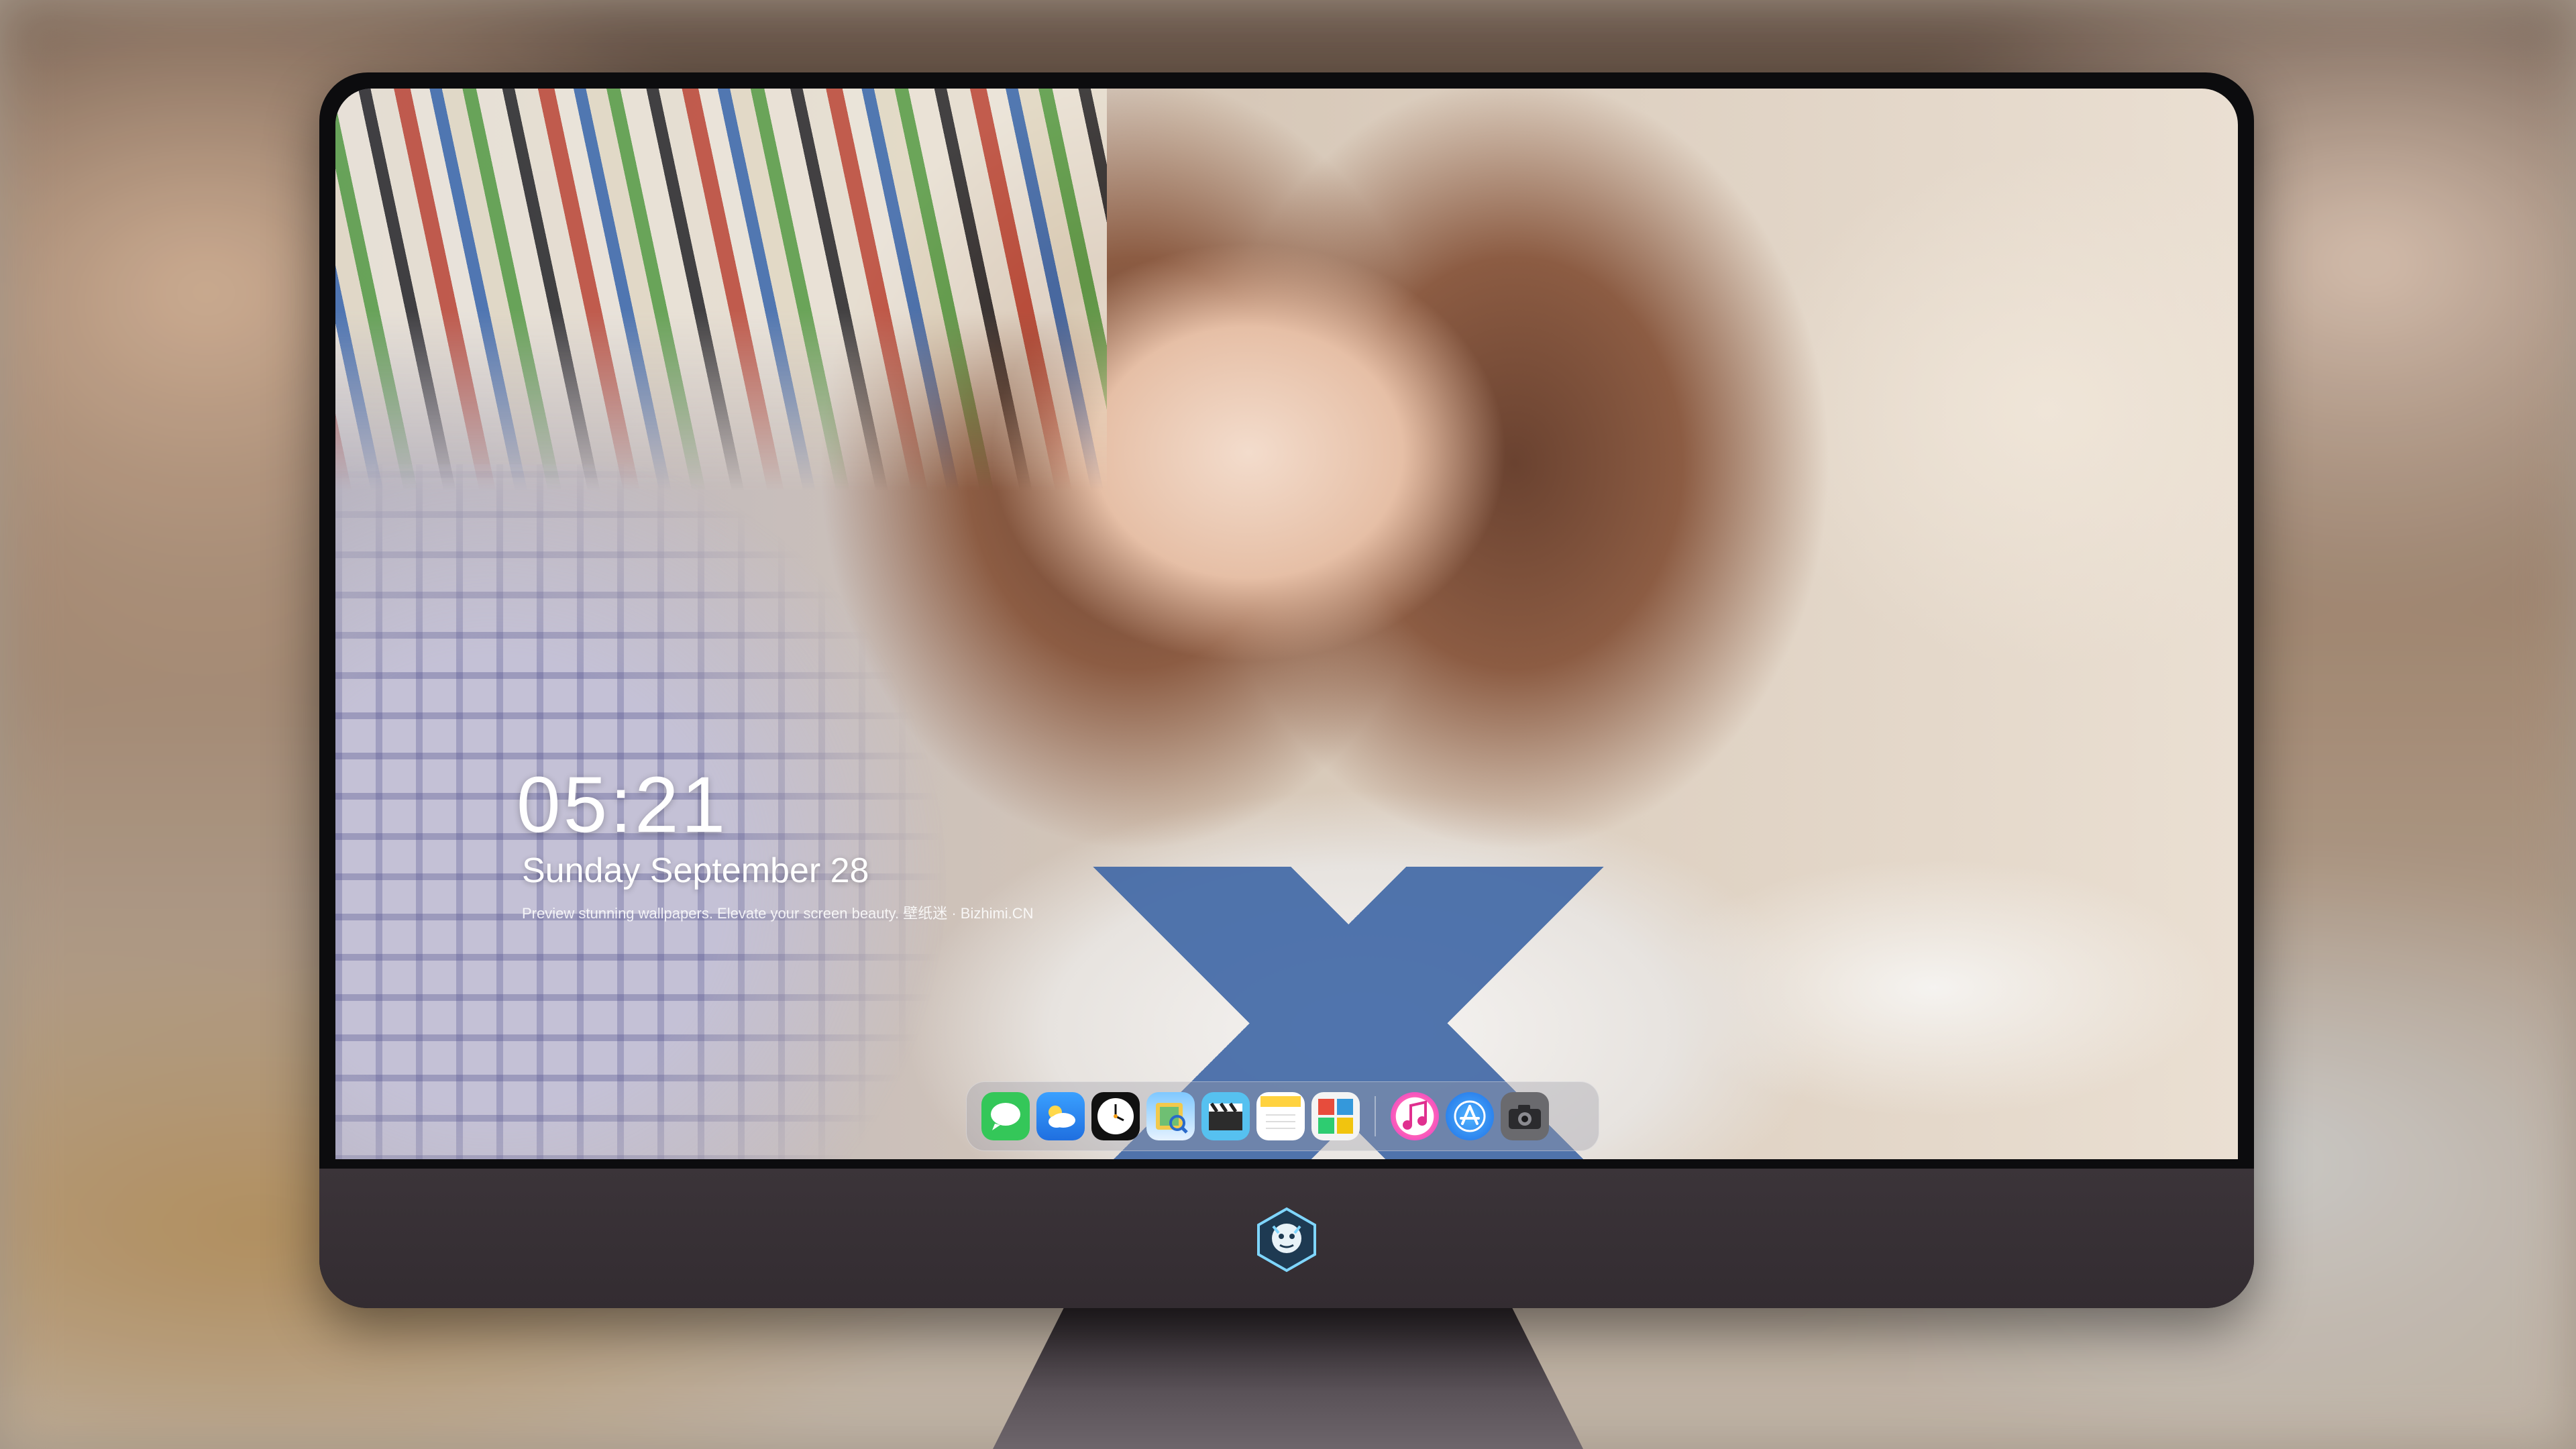  Describe the element at coordinates (1415, 1116) in the screenshot. I see `music-icon` at that location.